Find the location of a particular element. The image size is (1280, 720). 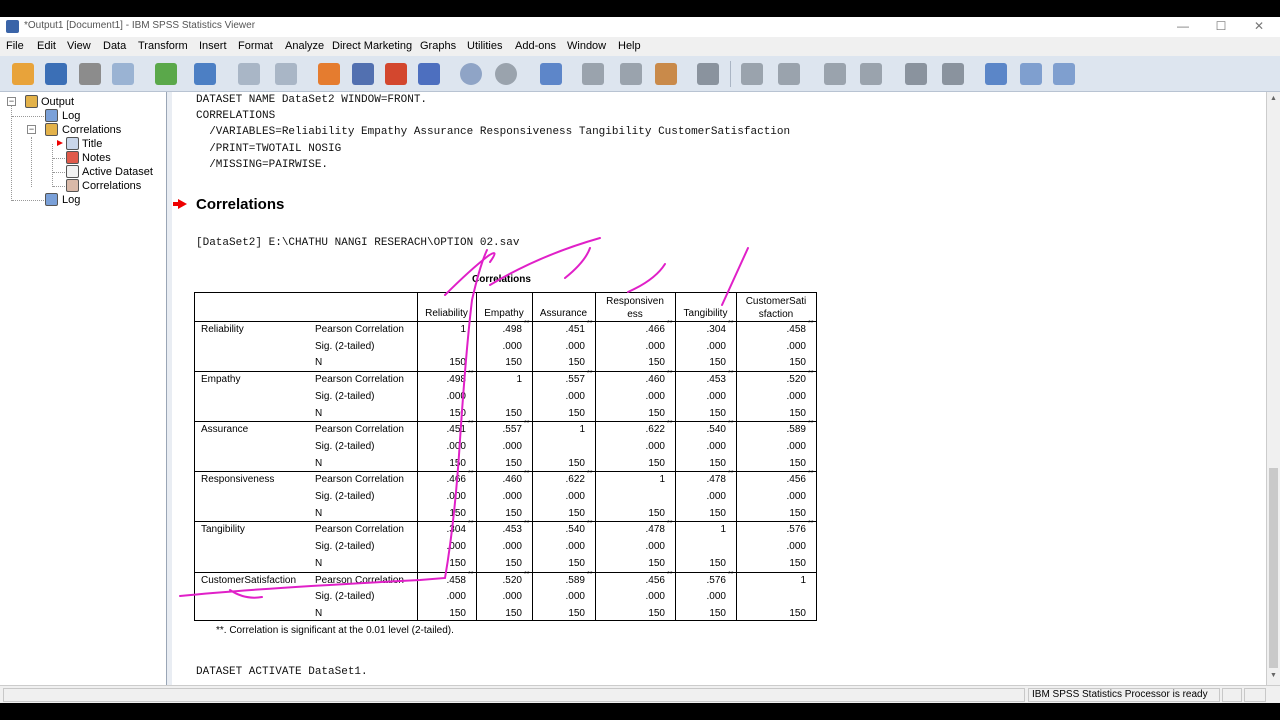

redo-icon is located at coordinates (286, 74).